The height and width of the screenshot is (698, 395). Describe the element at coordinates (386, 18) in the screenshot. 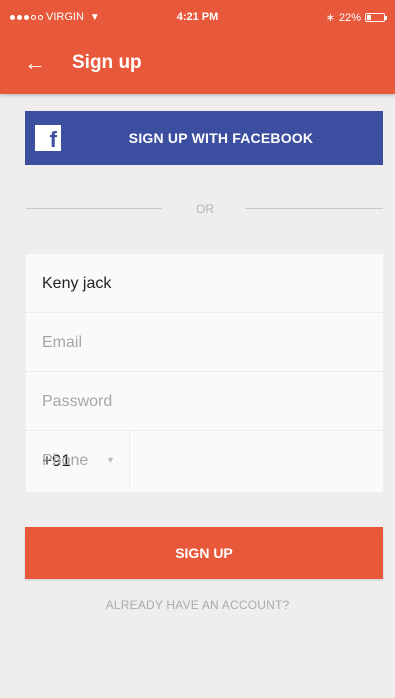

I see `battery-tip` at that location.